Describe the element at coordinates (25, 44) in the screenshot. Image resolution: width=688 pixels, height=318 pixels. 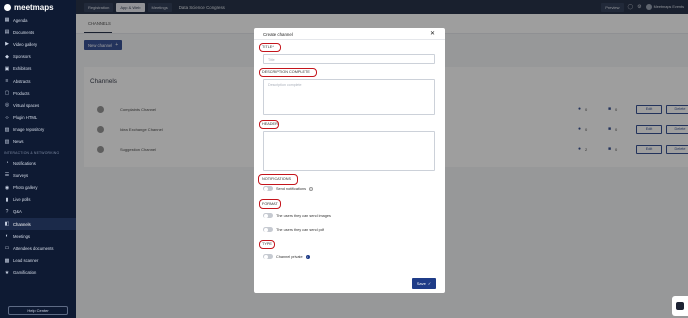
I see `sidebar-item-label: Video gallery` at that location.